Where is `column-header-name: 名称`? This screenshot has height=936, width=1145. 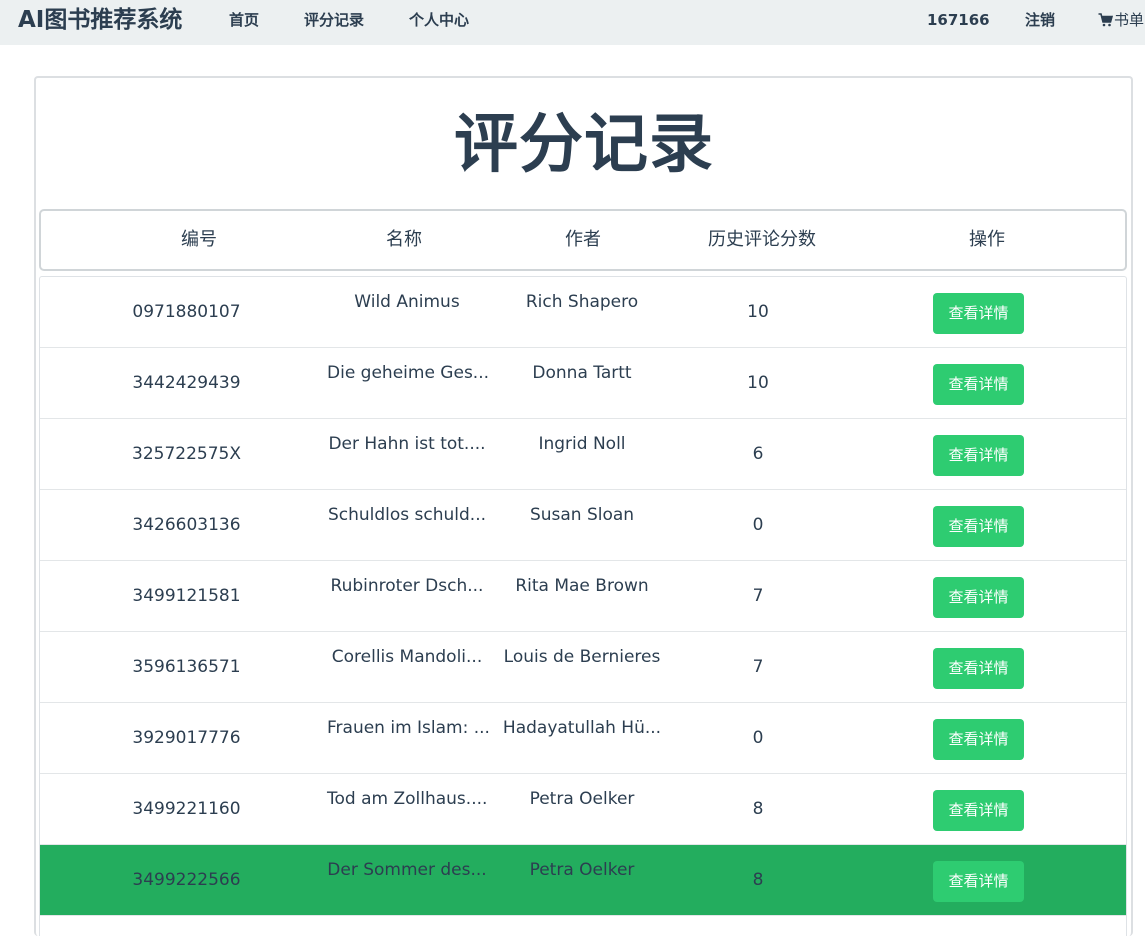 column-header-name: 名称 is located at coordinates (404, 239).